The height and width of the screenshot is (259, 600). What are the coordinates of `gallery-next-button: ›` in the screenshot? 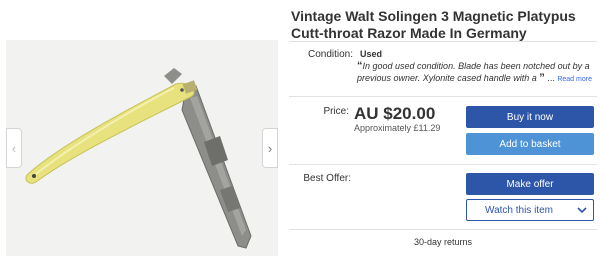 It's located at (270, 148).